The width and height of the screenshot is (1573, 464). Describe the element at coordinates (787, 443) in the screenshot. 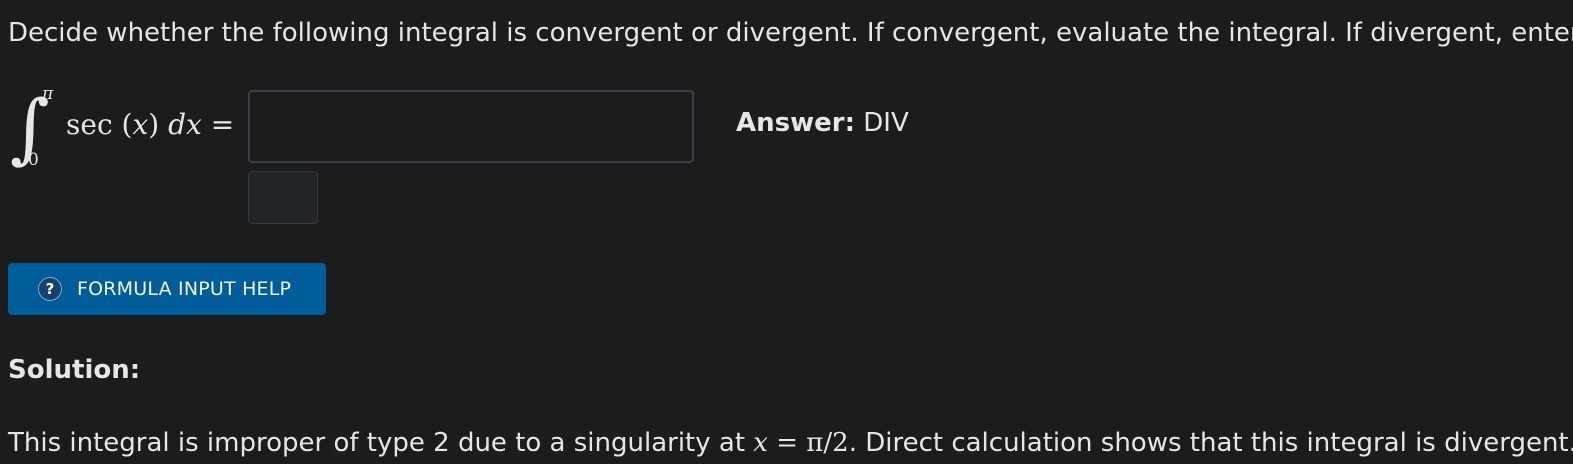

I see `solution-math-equals: =` at that location.